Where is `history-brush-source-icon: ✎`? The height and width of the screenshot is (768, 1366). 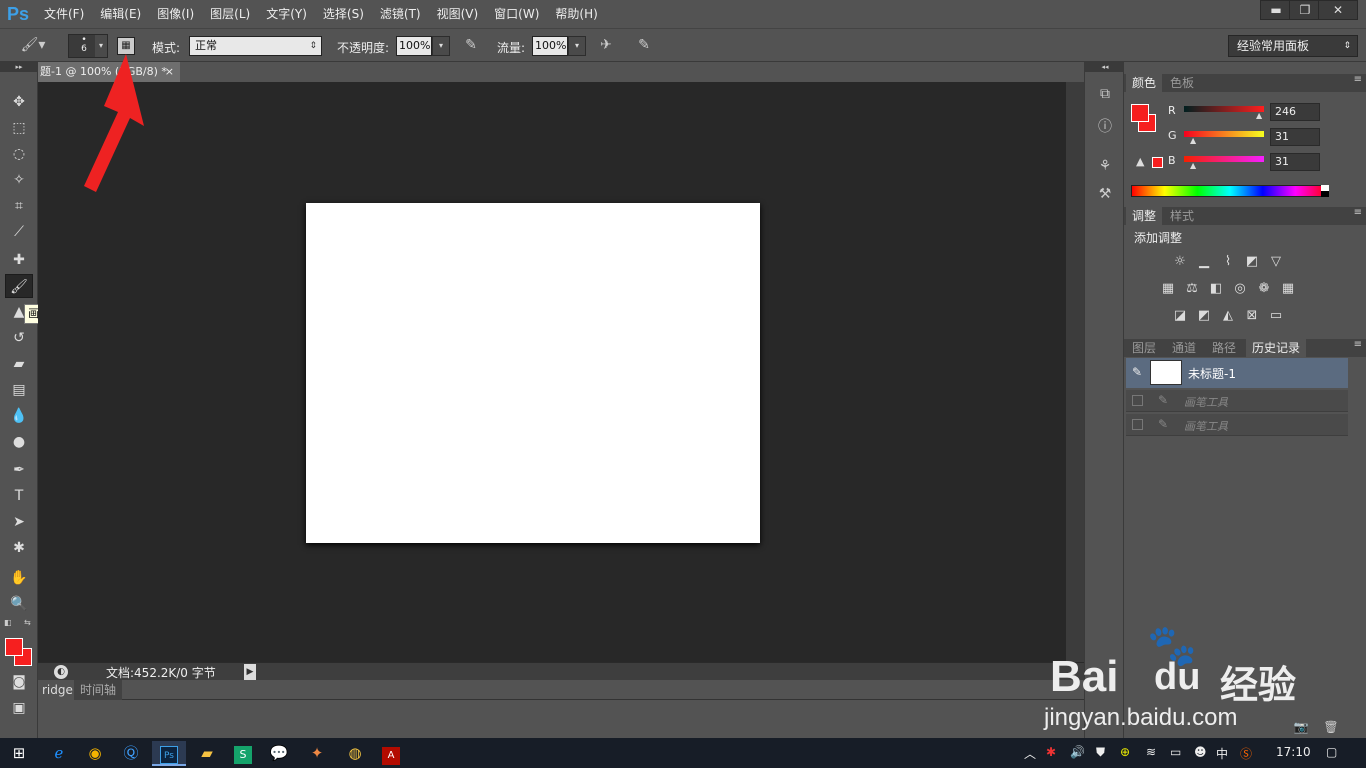
history-brush-source-icon: ✎ is located at coordinates (1137, 372).